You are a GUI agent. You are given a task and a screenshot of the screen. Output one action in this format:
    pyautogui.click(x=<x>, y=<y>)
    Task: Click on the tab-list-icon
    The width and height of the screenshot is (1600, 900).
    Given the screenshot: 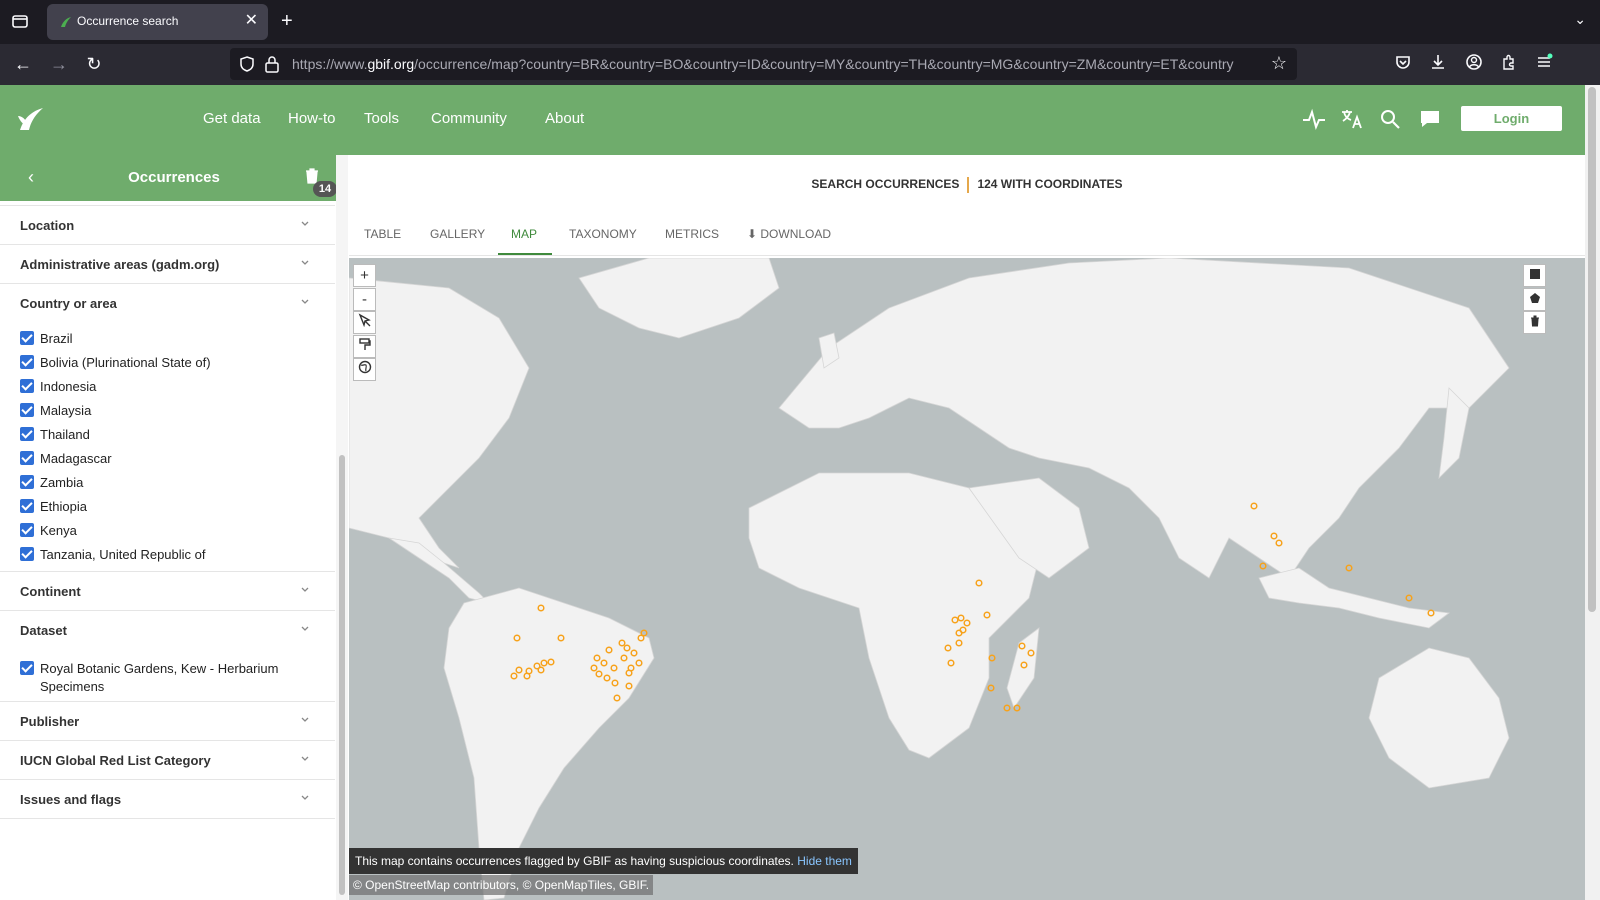 What is the action you would take?
    pyautogui.click(x=20, y=22)
    